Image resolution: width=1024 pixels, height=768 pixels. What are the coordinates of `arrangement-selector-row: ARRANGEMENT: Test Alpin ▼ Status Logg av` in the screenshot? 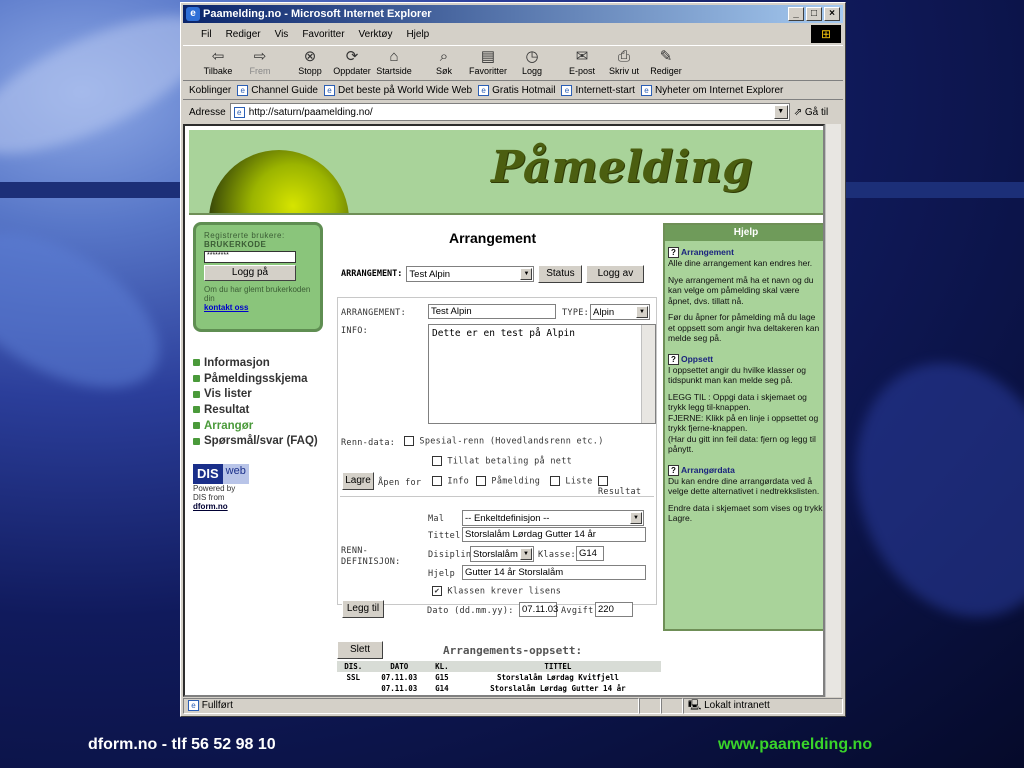 It's located at (493, 274).